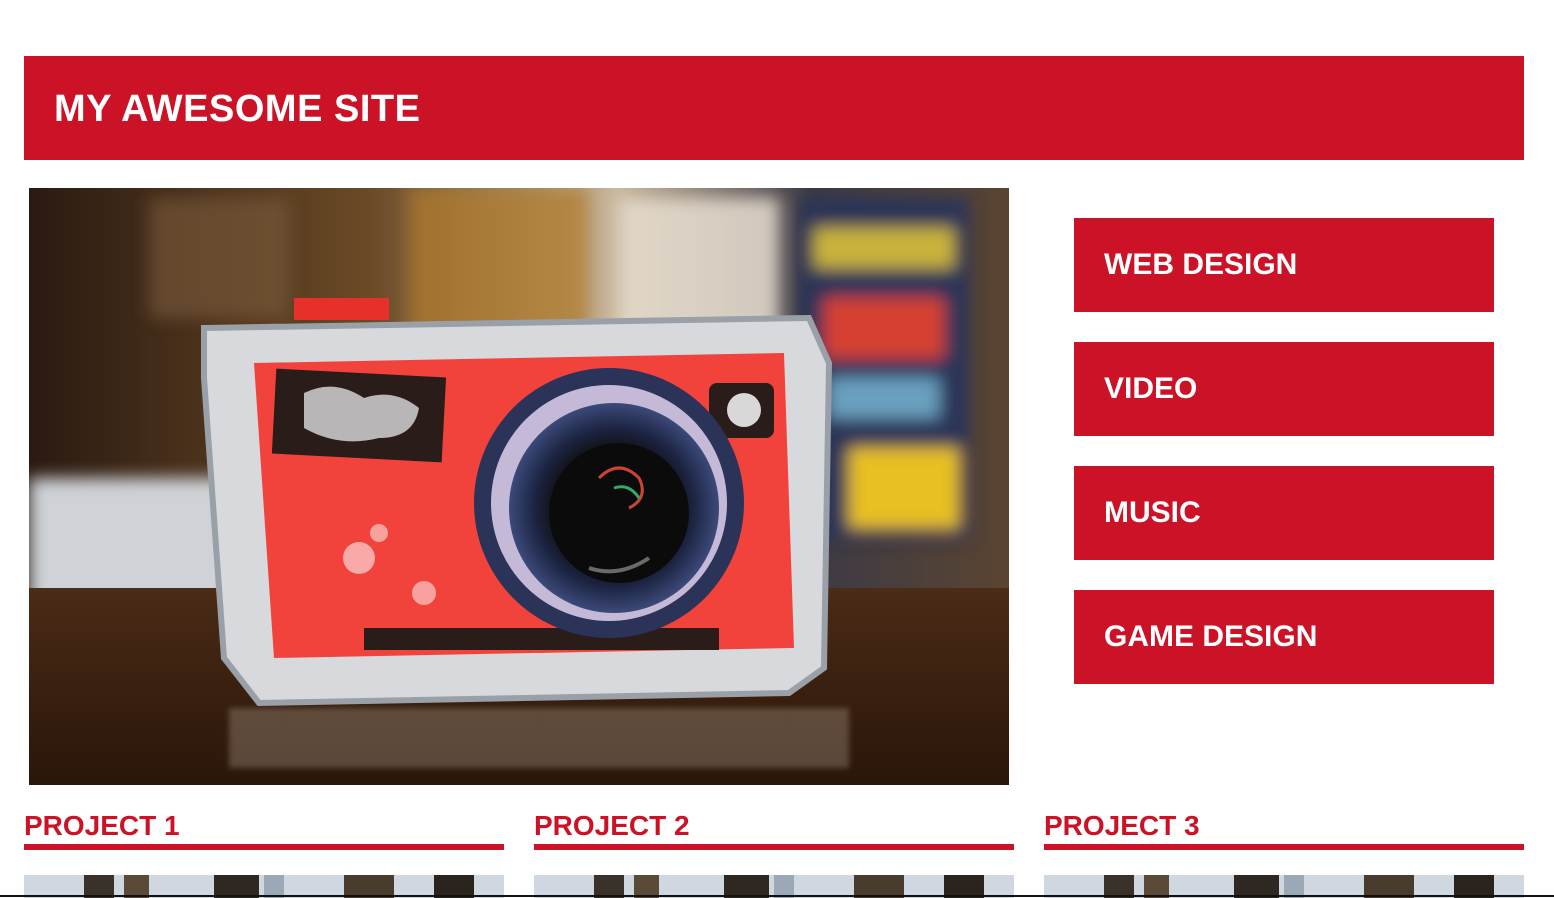 The image size is (1554, 898). I want to click on project-title: PROJECT 1, so click(264, 829).